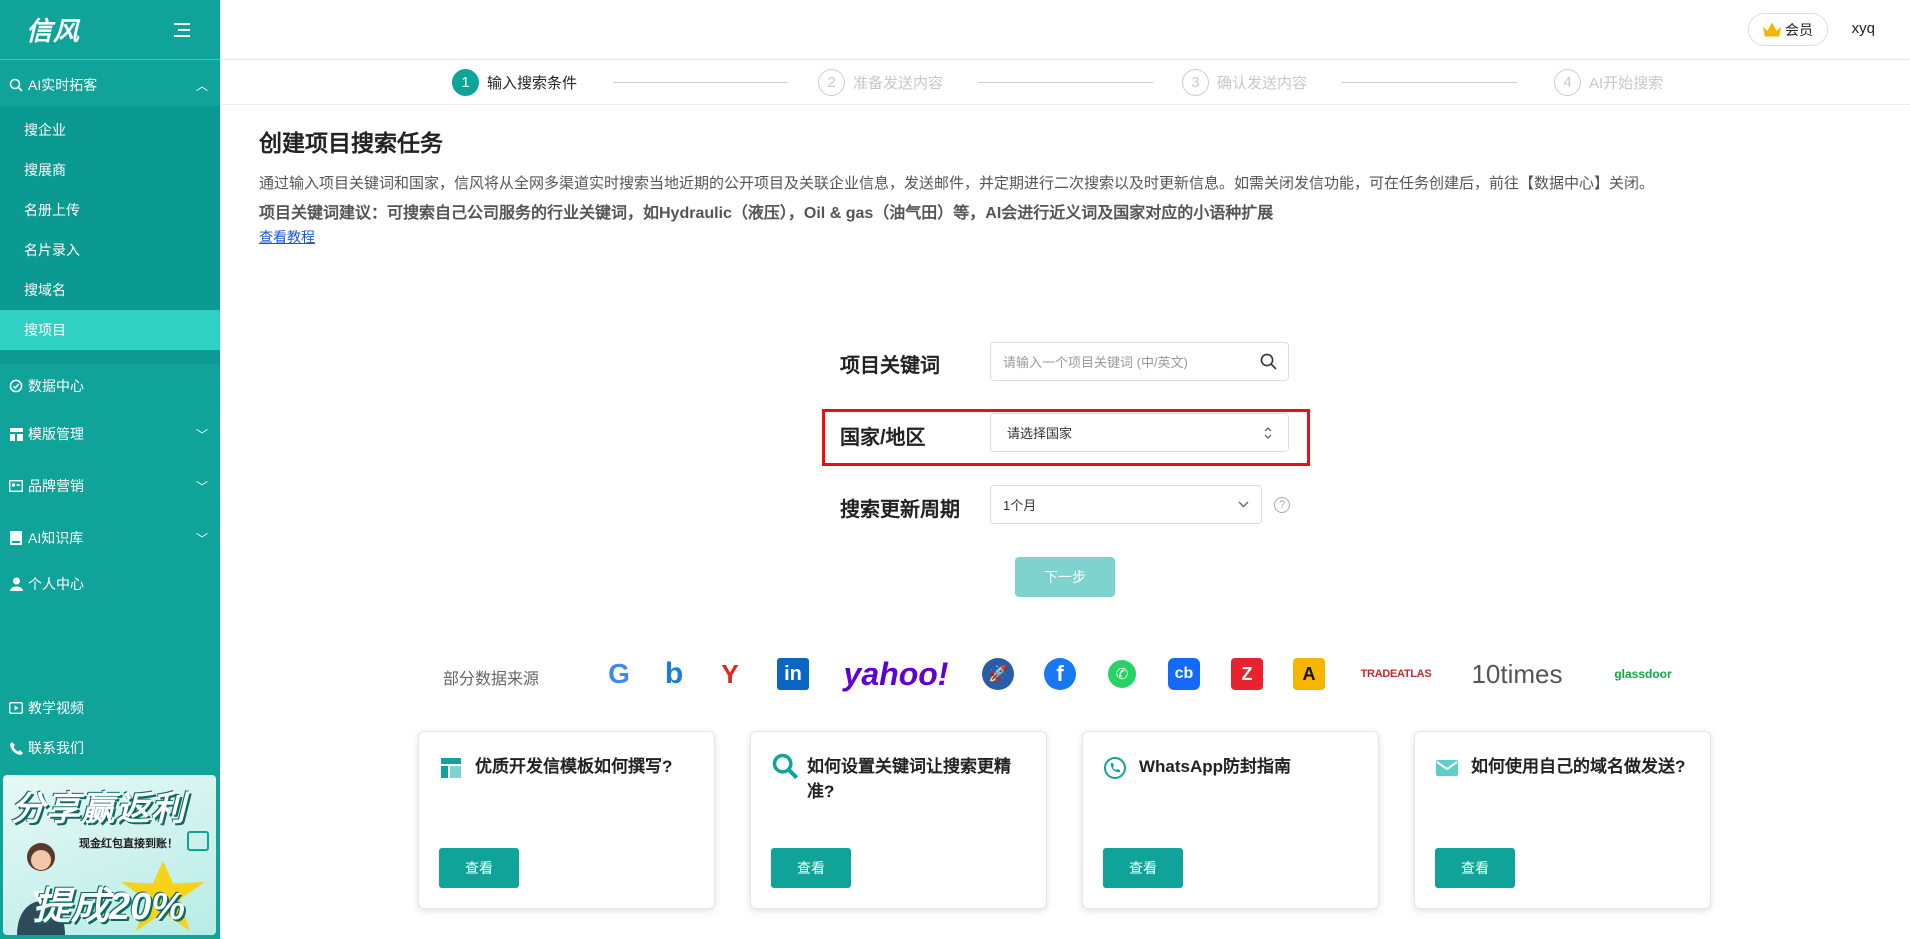  I want to click on sidebar-bottom-links: 教学视频 联系我们, so click(110, 728).